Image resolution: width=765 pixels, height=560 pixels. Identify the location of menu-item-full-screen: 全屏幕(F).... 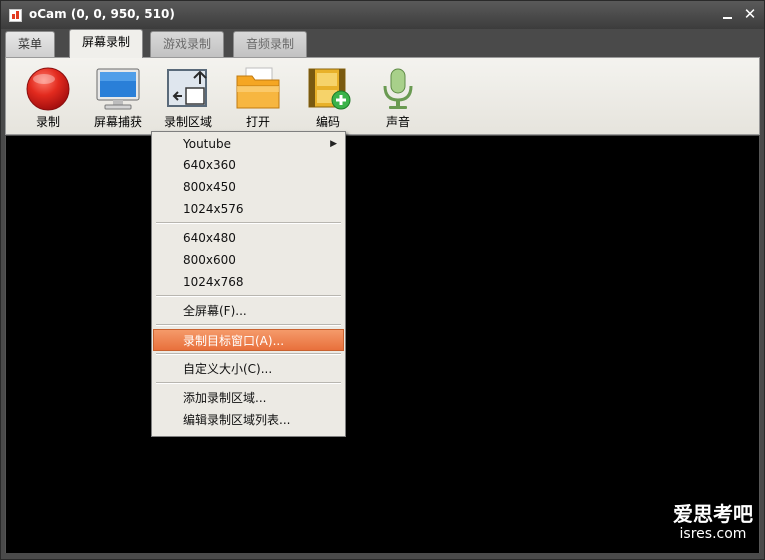
(248, 311).